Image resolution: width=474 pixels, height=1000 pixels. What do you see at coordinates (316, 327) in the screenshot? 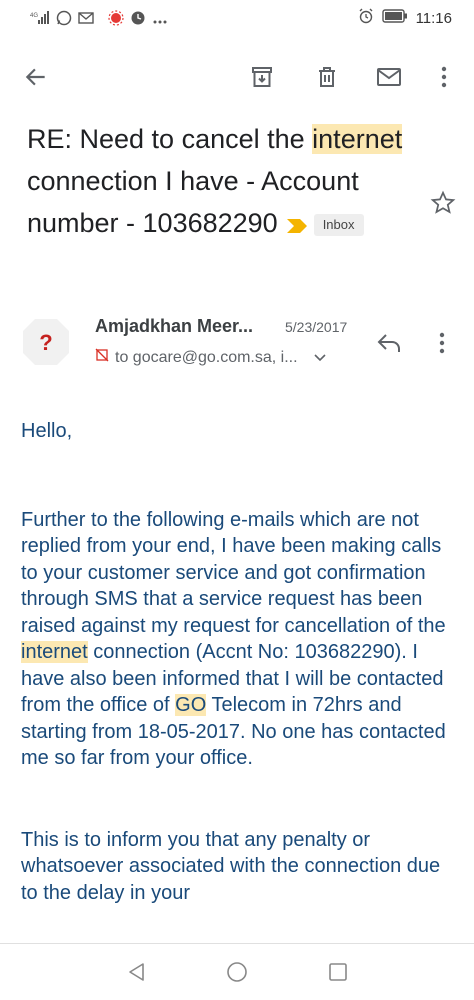
I see `sent-date: 5/23/2017` at bounding box center [316, 327].